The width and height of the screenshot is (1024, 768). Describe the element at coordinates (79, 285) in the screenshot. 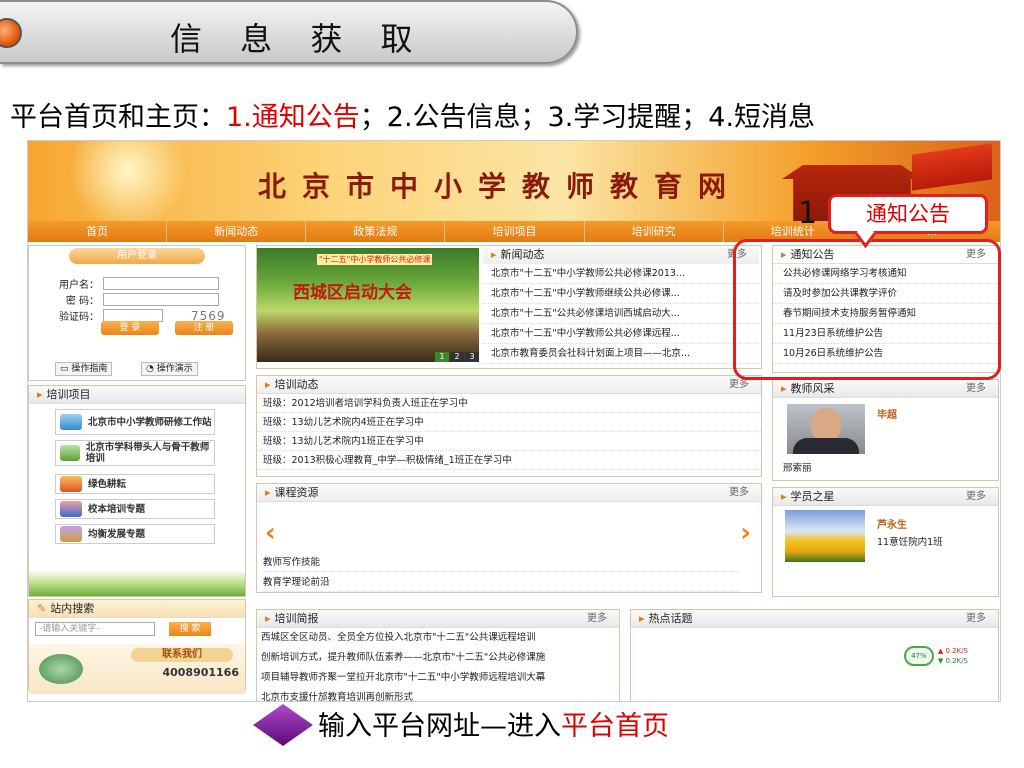

I see `username-label: 用户名：` at that location.